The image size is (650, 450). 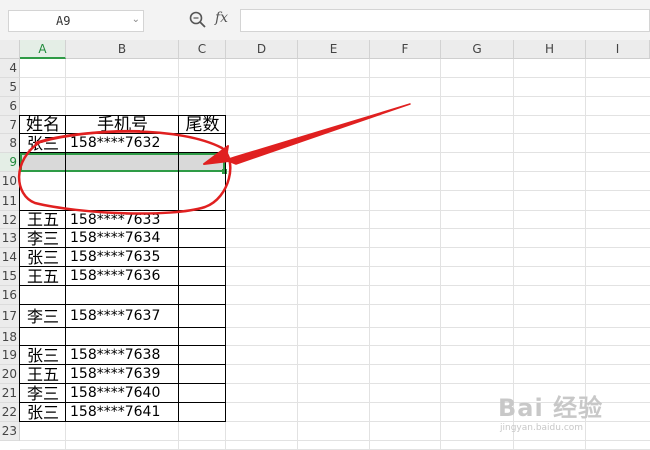 What do you see at coordinates (10, 337) in the screenshot?
I see `row-header-18: 18` at bounding box center [10, 337].